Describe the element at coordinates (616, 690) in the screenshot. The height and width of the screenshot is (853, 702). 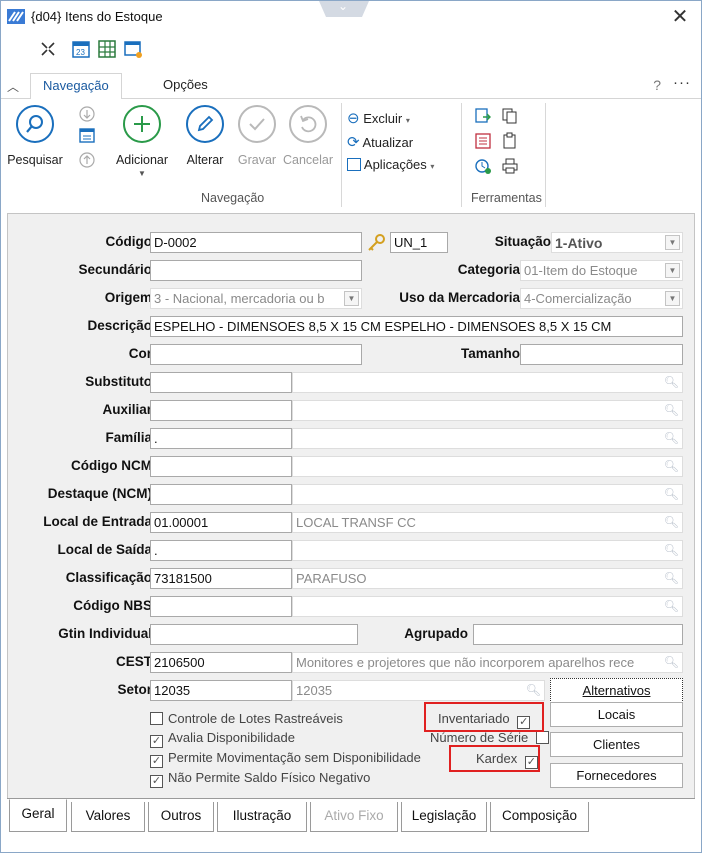
I see `alternativos-button: Alternativos` at that location.